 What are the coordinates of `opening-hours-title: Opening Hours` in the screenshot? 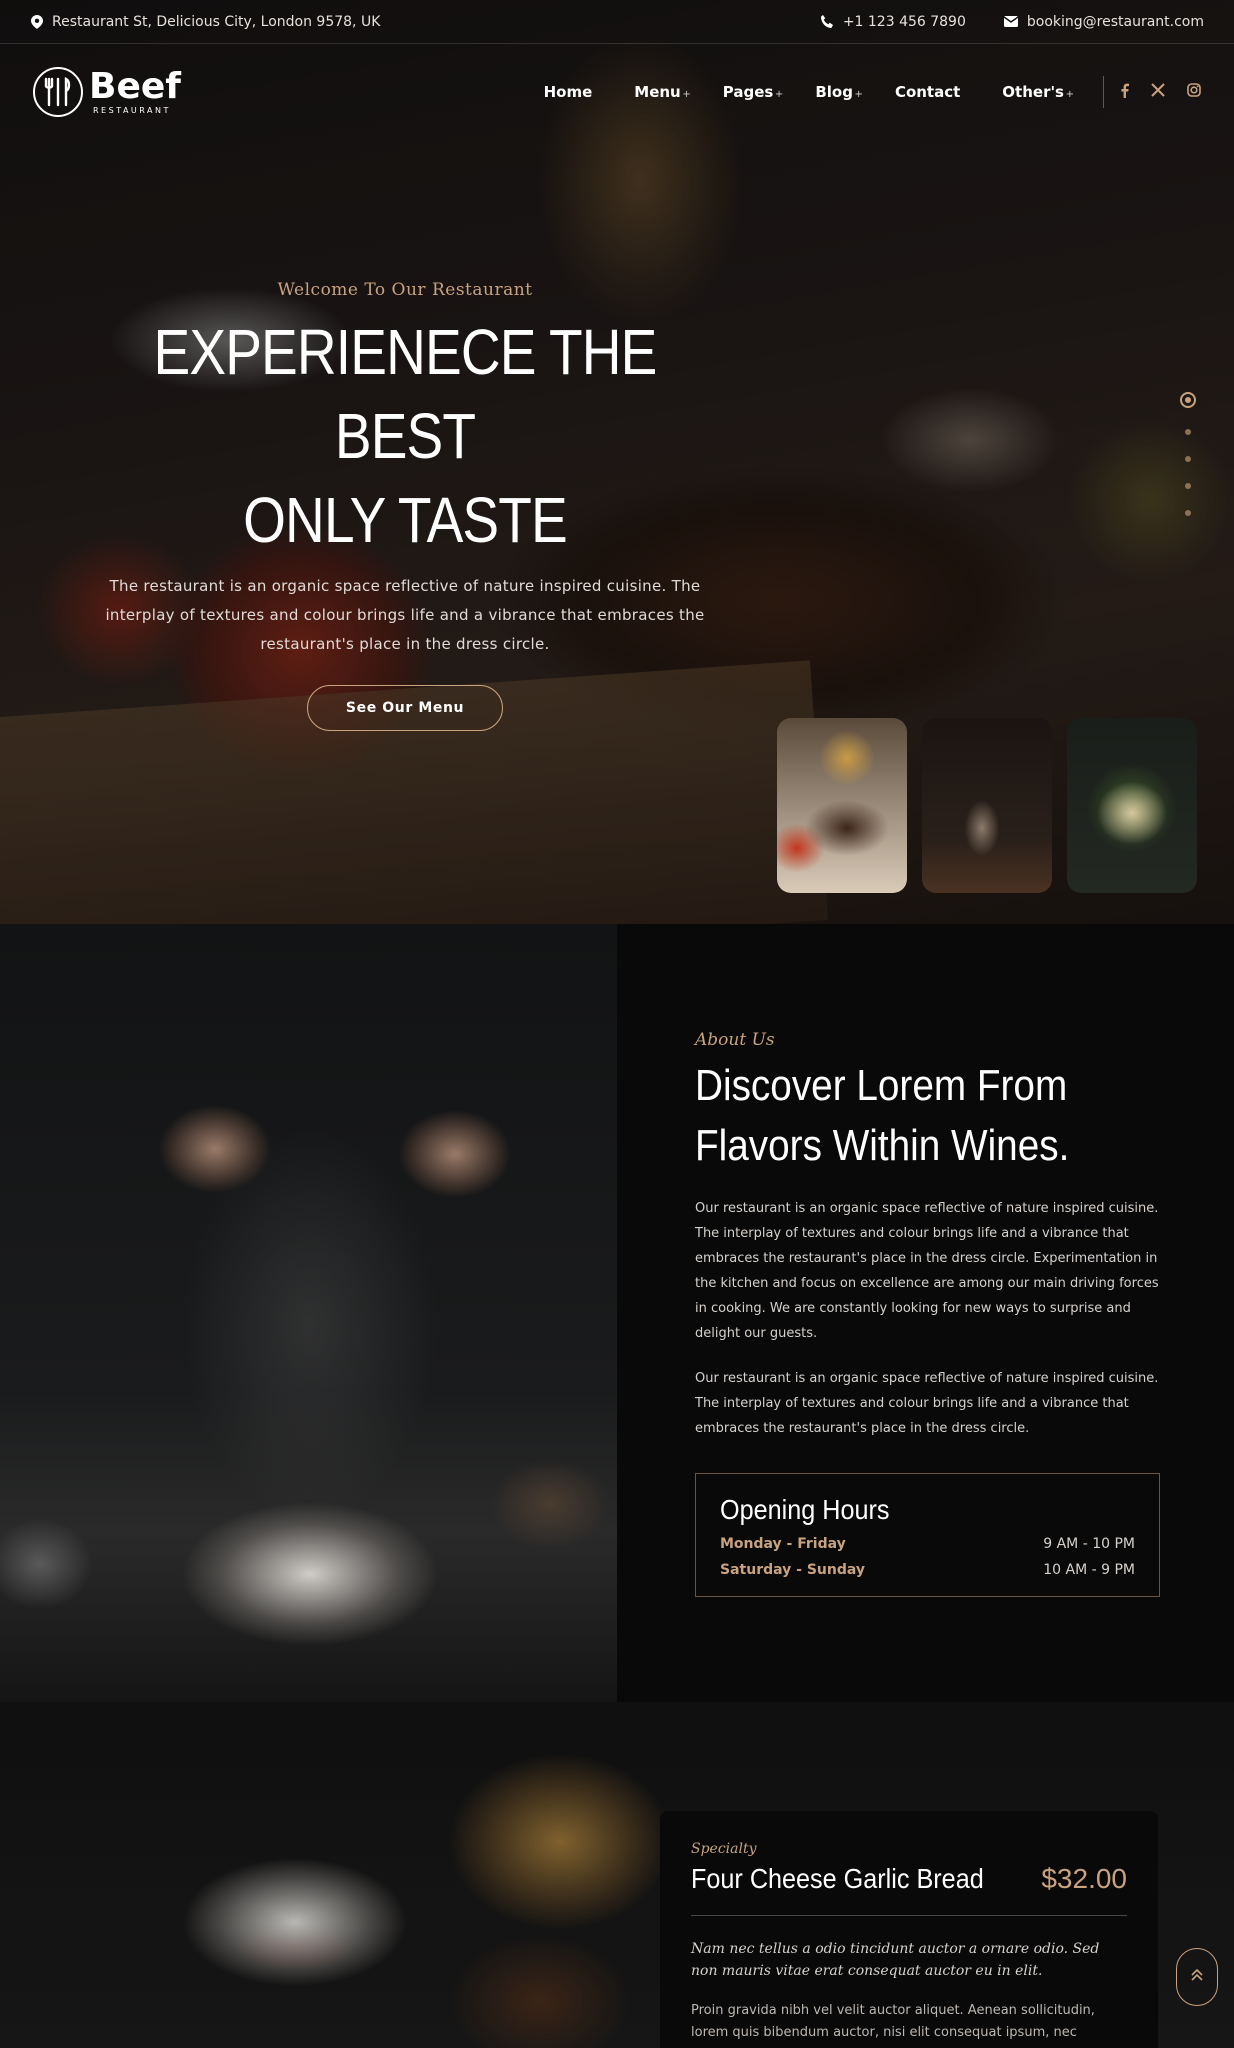 It's located at (805, 1509).